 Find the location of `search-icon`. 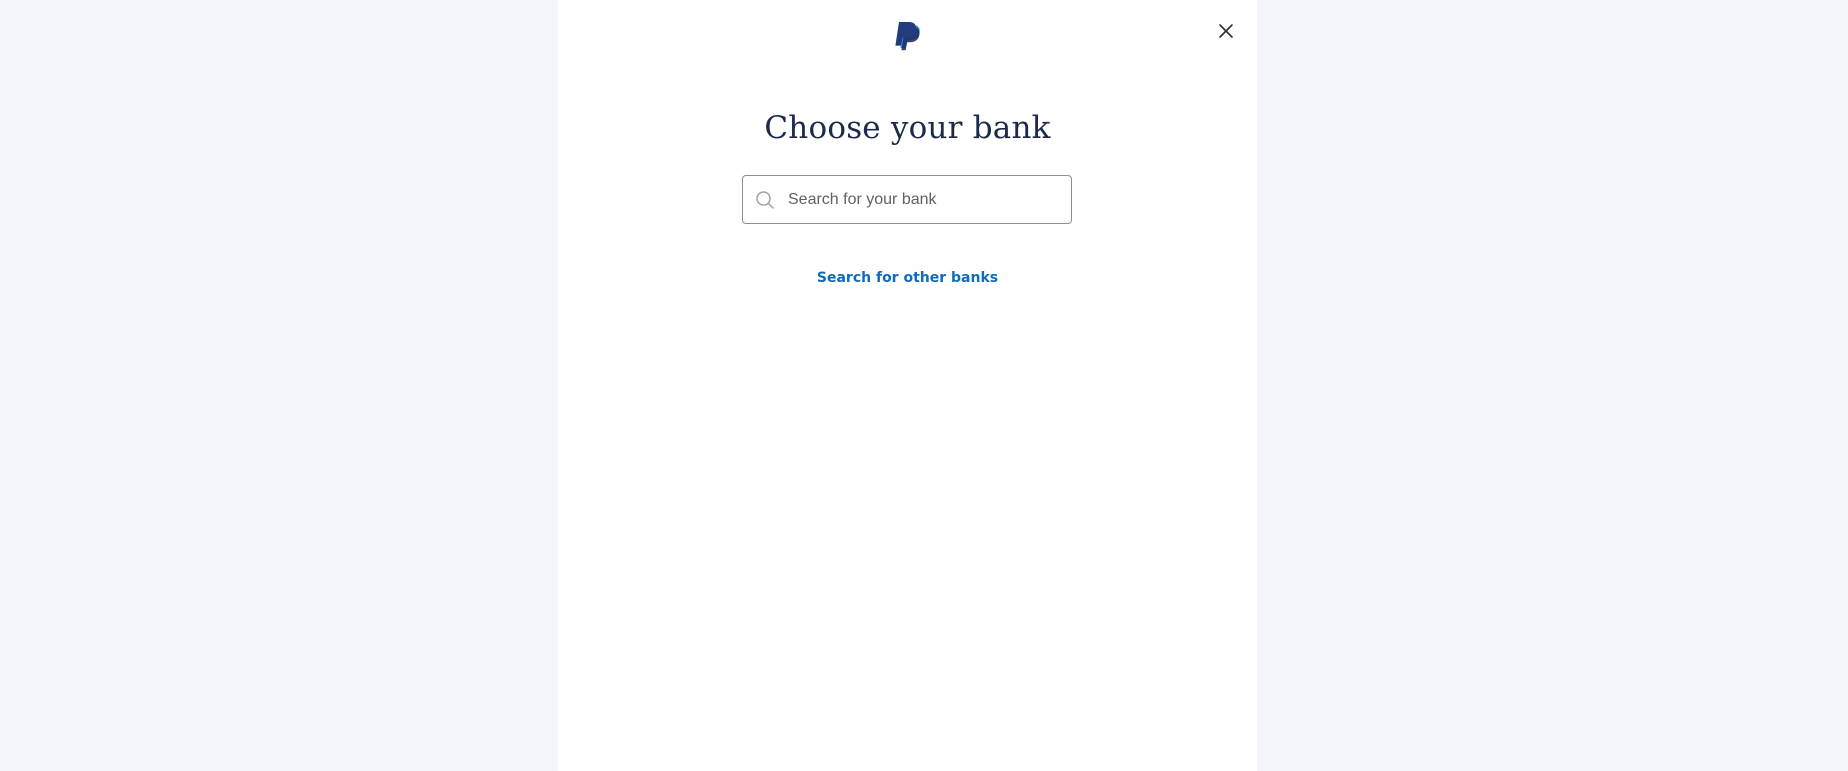

search-icon is located at coordinates (765, 200).